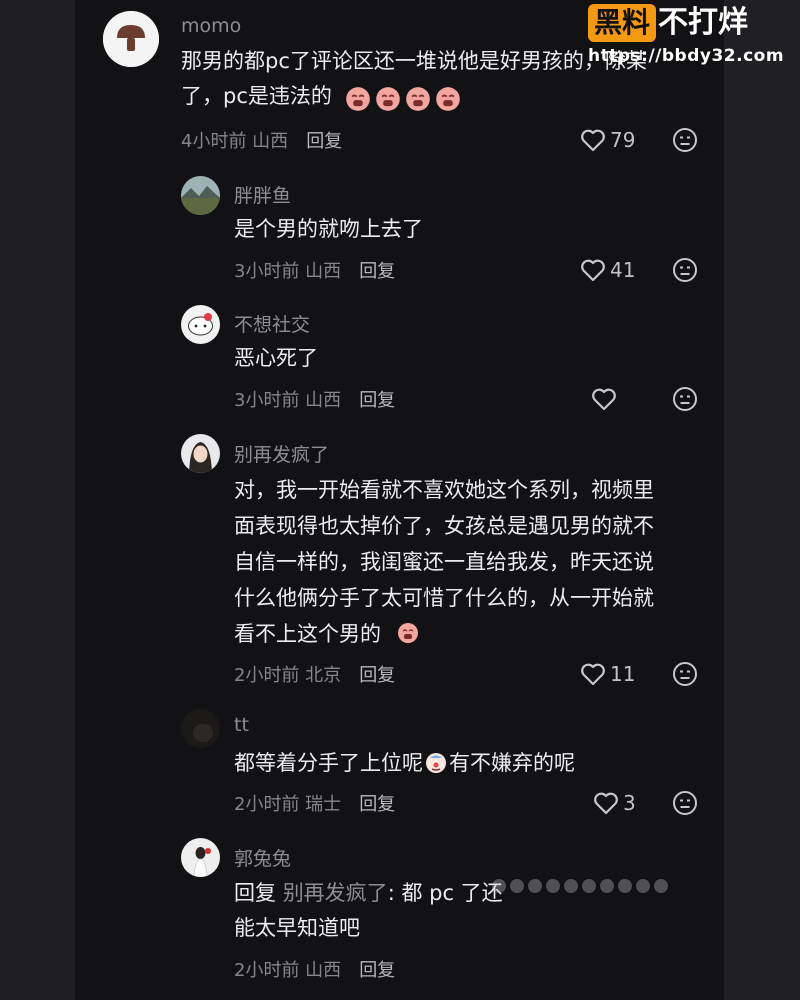 Image resolution: width=800 pixels, height=1000 pixels. I want to click on comment-username: tt, so click(241, 725).